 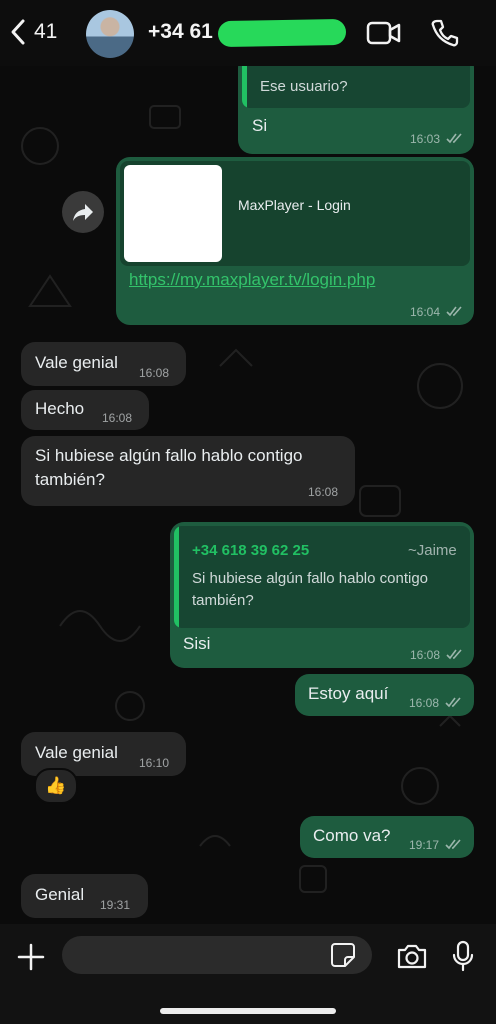 I want to click on forward-arrow-icon, so click(x=83, y=212).